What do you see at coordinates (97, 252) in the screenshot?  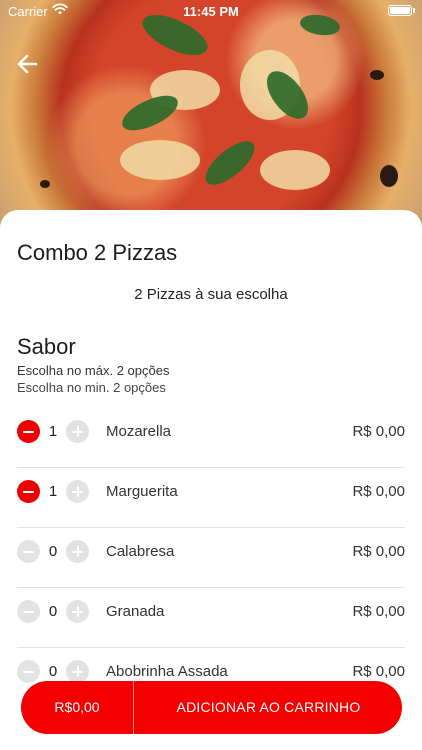 I see `product-title: Combo 2 Pizzas` at bounding box center [97, 252].